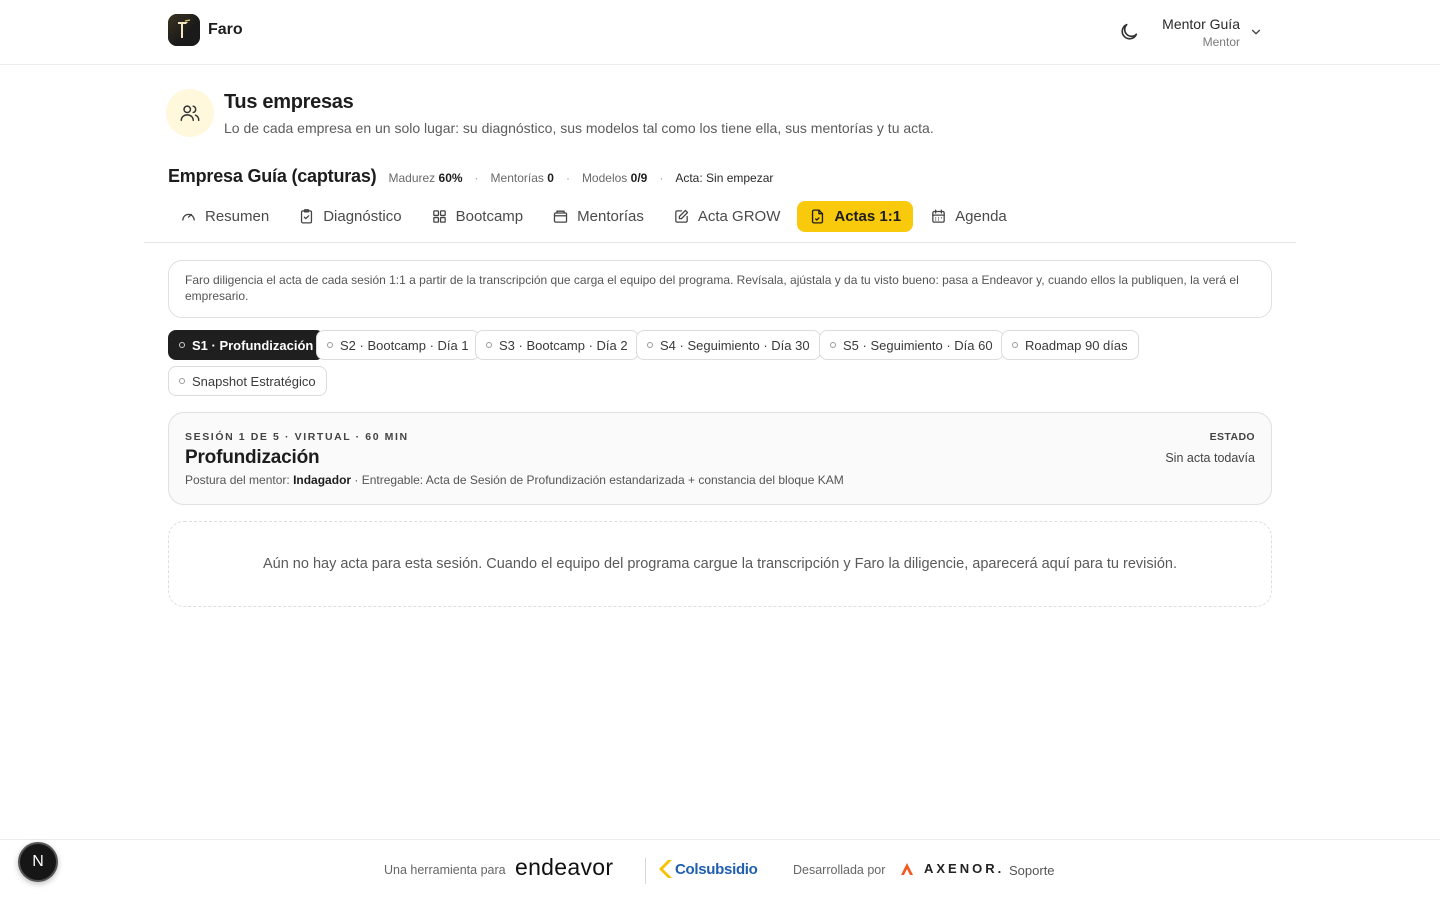 The width and height of the screenshot is (1440, 900). What do you see at coordinates (289, 102) in the screenshot?
I see `page-title: Tus empresas` at bounding box center [289, 102].